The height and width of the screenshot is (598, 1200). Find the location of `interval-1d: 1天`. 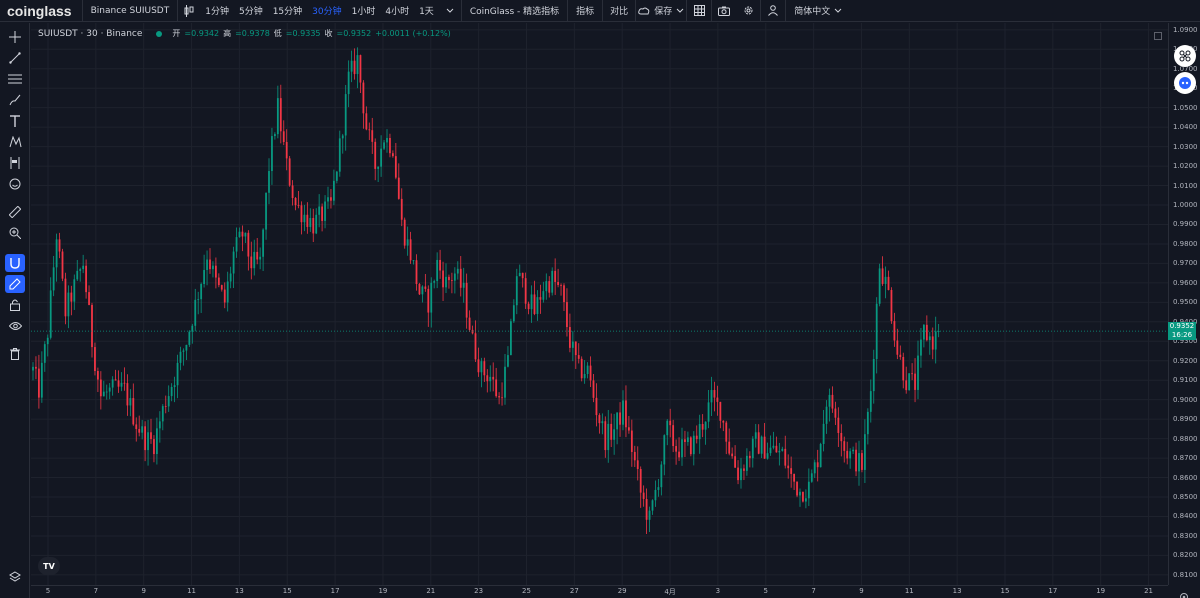

interval-1d: 1天 is located at coordinates (426, 11).